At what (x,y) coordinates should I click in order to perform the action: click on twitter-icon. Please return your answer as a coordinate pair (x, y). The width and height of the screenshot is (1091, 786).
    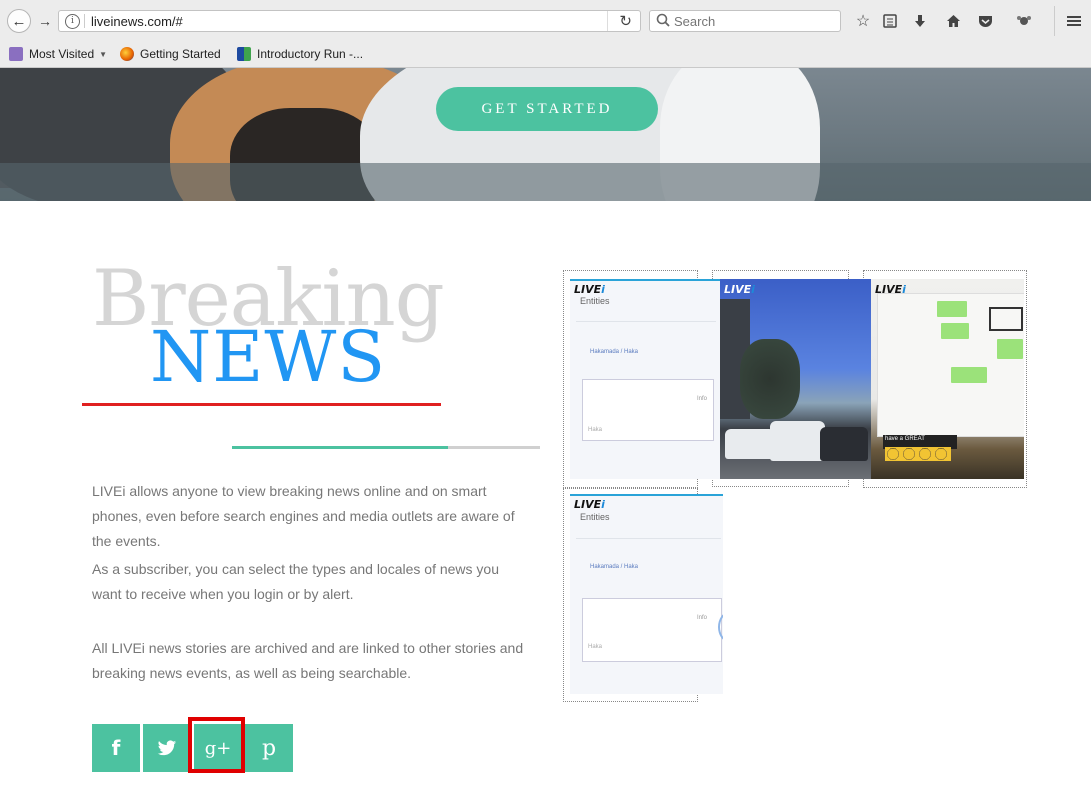
    Looking at the image, I should click on (167, 747).